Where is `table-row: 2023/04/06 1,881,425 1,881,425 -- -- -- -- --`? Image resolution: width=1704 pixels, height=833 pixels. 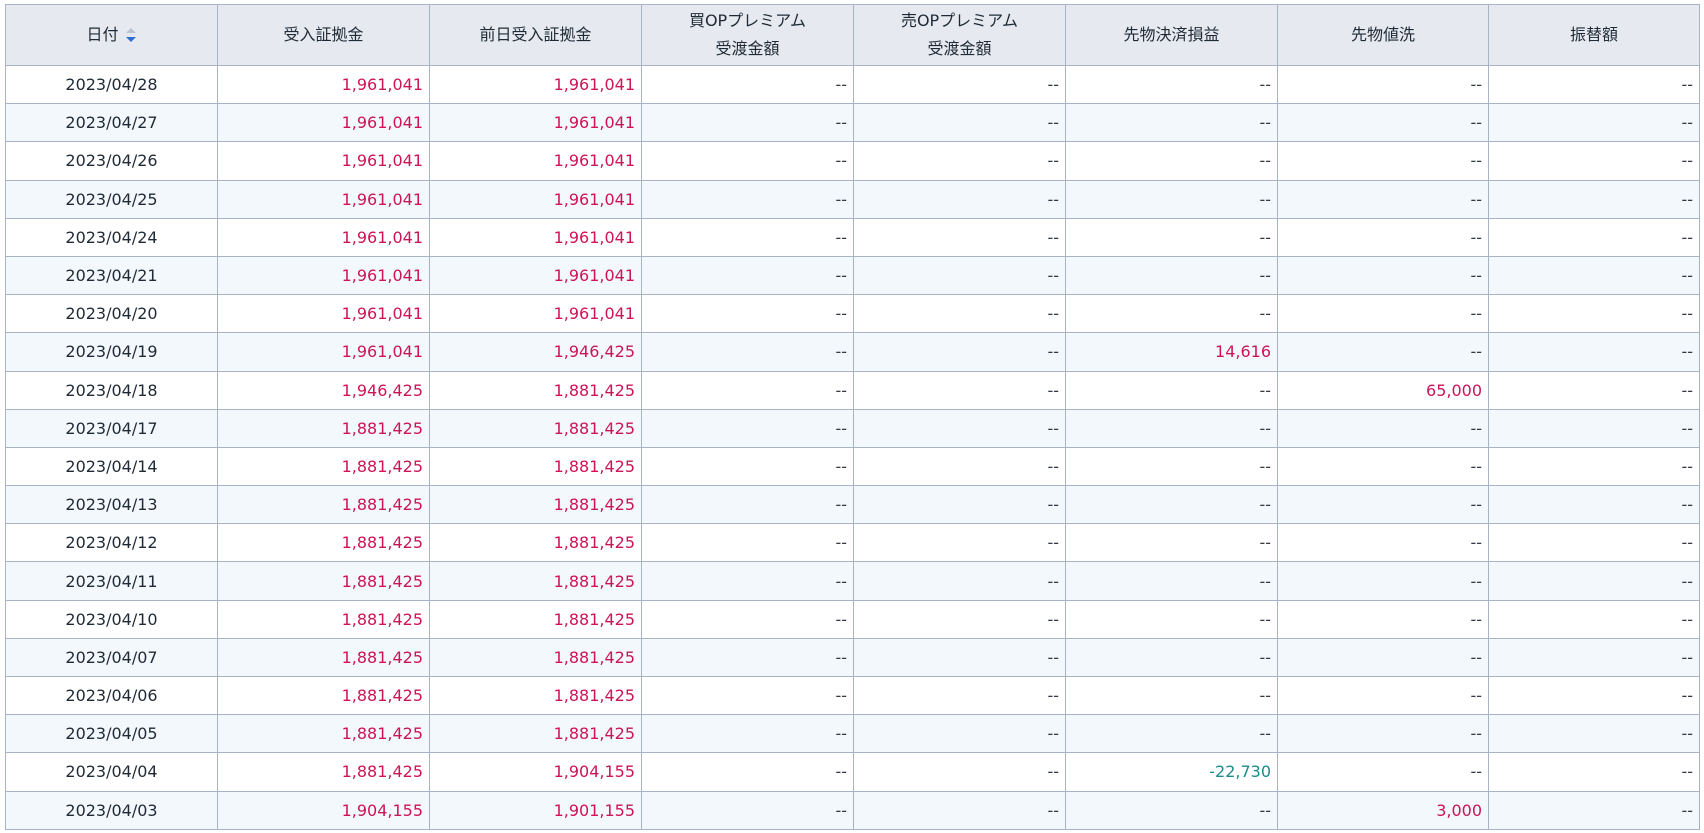
table-row: 2023/04/06 1,881,425 1,881,425 -- -- -- -- -- is located at coordinates (852, 695).